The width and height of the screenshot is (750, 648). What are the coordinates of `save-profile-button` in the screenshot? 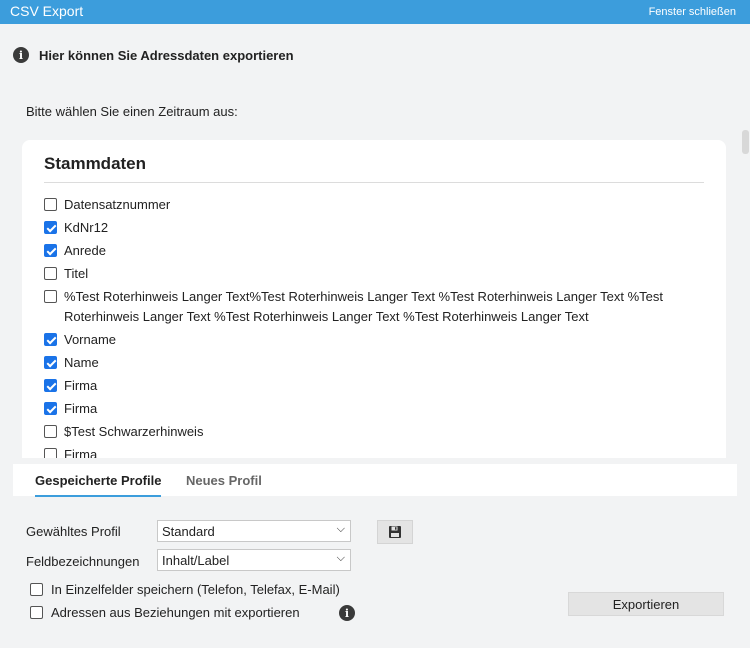 It's located at (395, 532).